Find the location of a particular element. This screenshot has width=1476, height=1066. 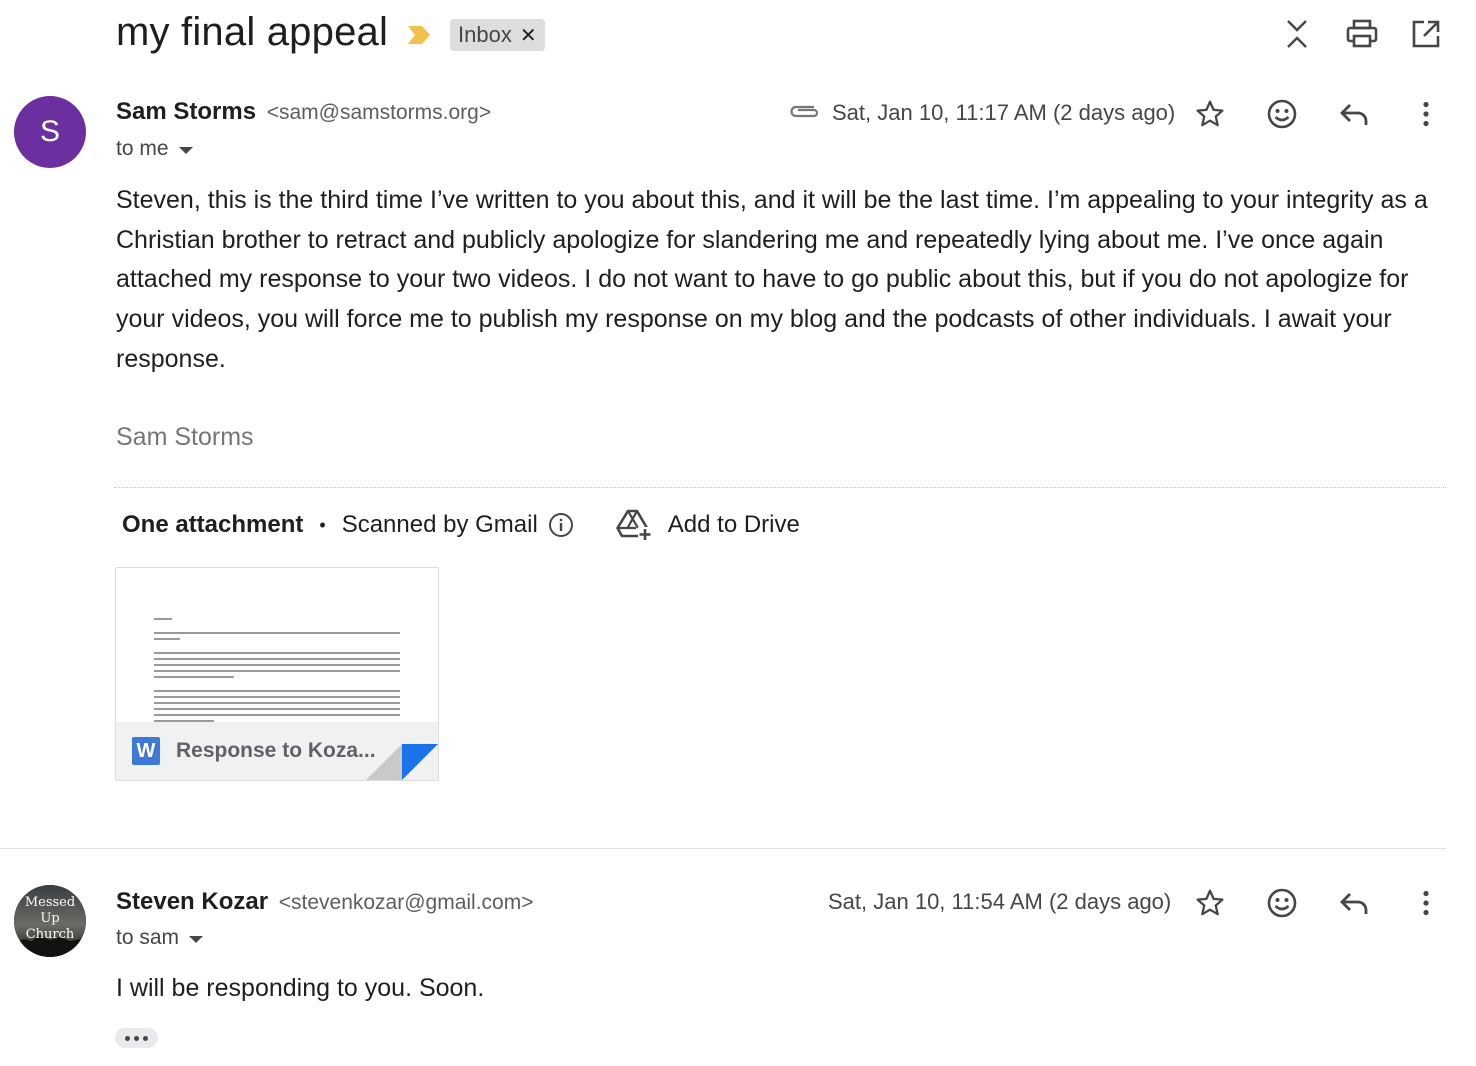

recipient-text: to sam is located at coordinates (148, 937).